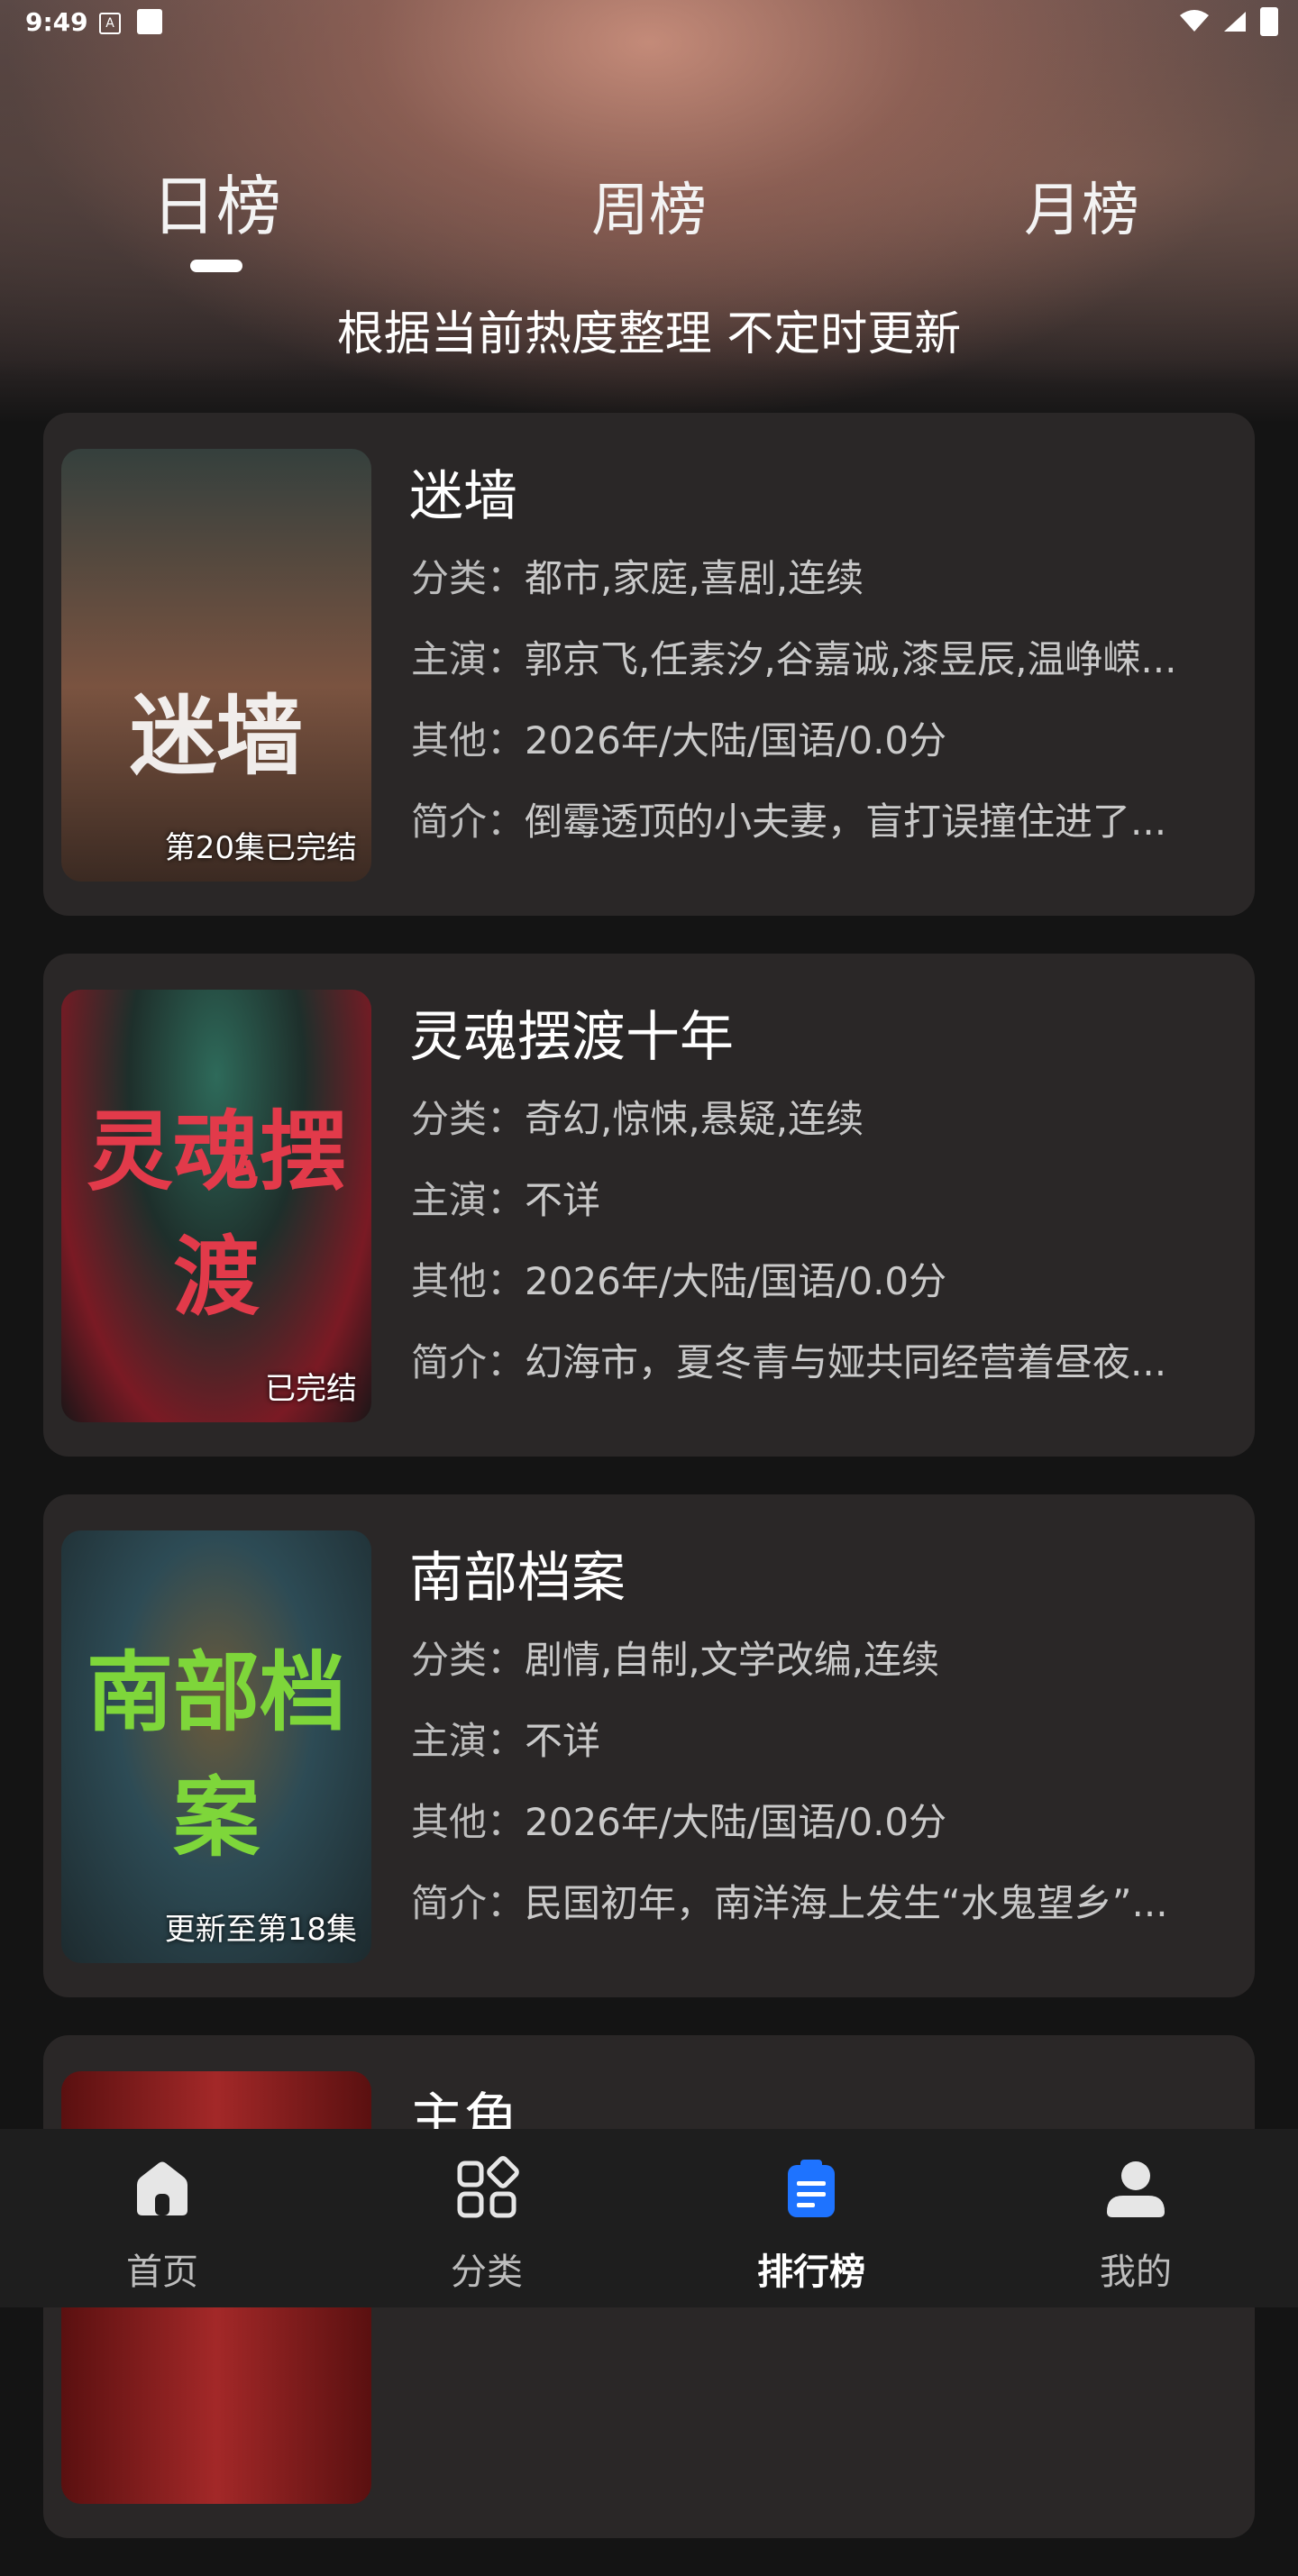 This screenshot has height=2576, width=1298. Describe the element at coordinates (56, 22) in the screenshot. I see `status-time: 9:49` at that location.